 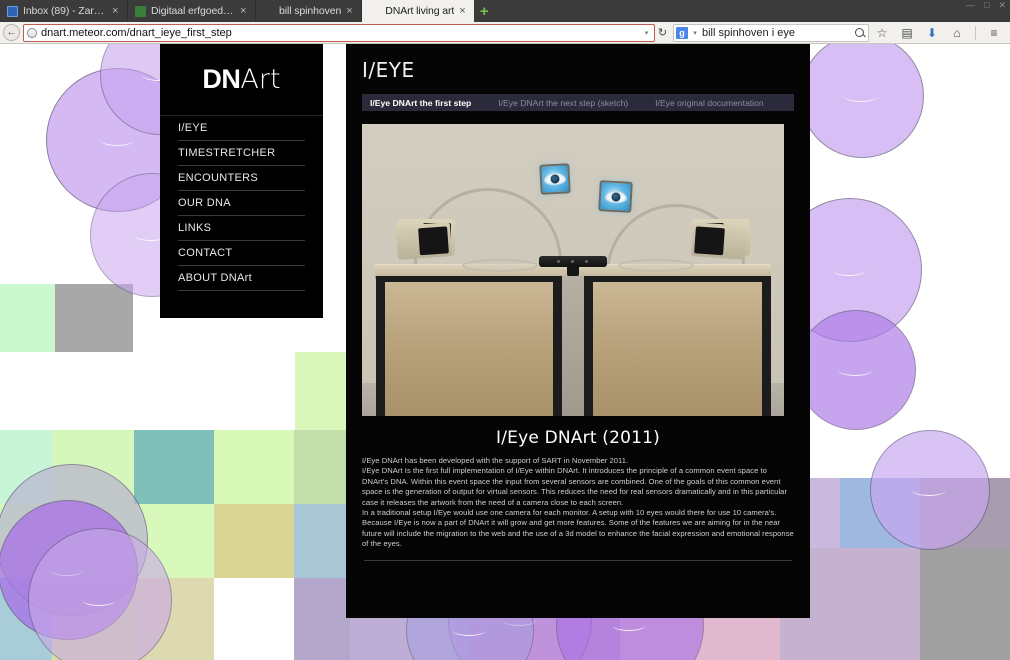 I want to click on url-bar: dnart.meteor.com/dnart_ieye_first_step ▾, so click(x=339, y=32).